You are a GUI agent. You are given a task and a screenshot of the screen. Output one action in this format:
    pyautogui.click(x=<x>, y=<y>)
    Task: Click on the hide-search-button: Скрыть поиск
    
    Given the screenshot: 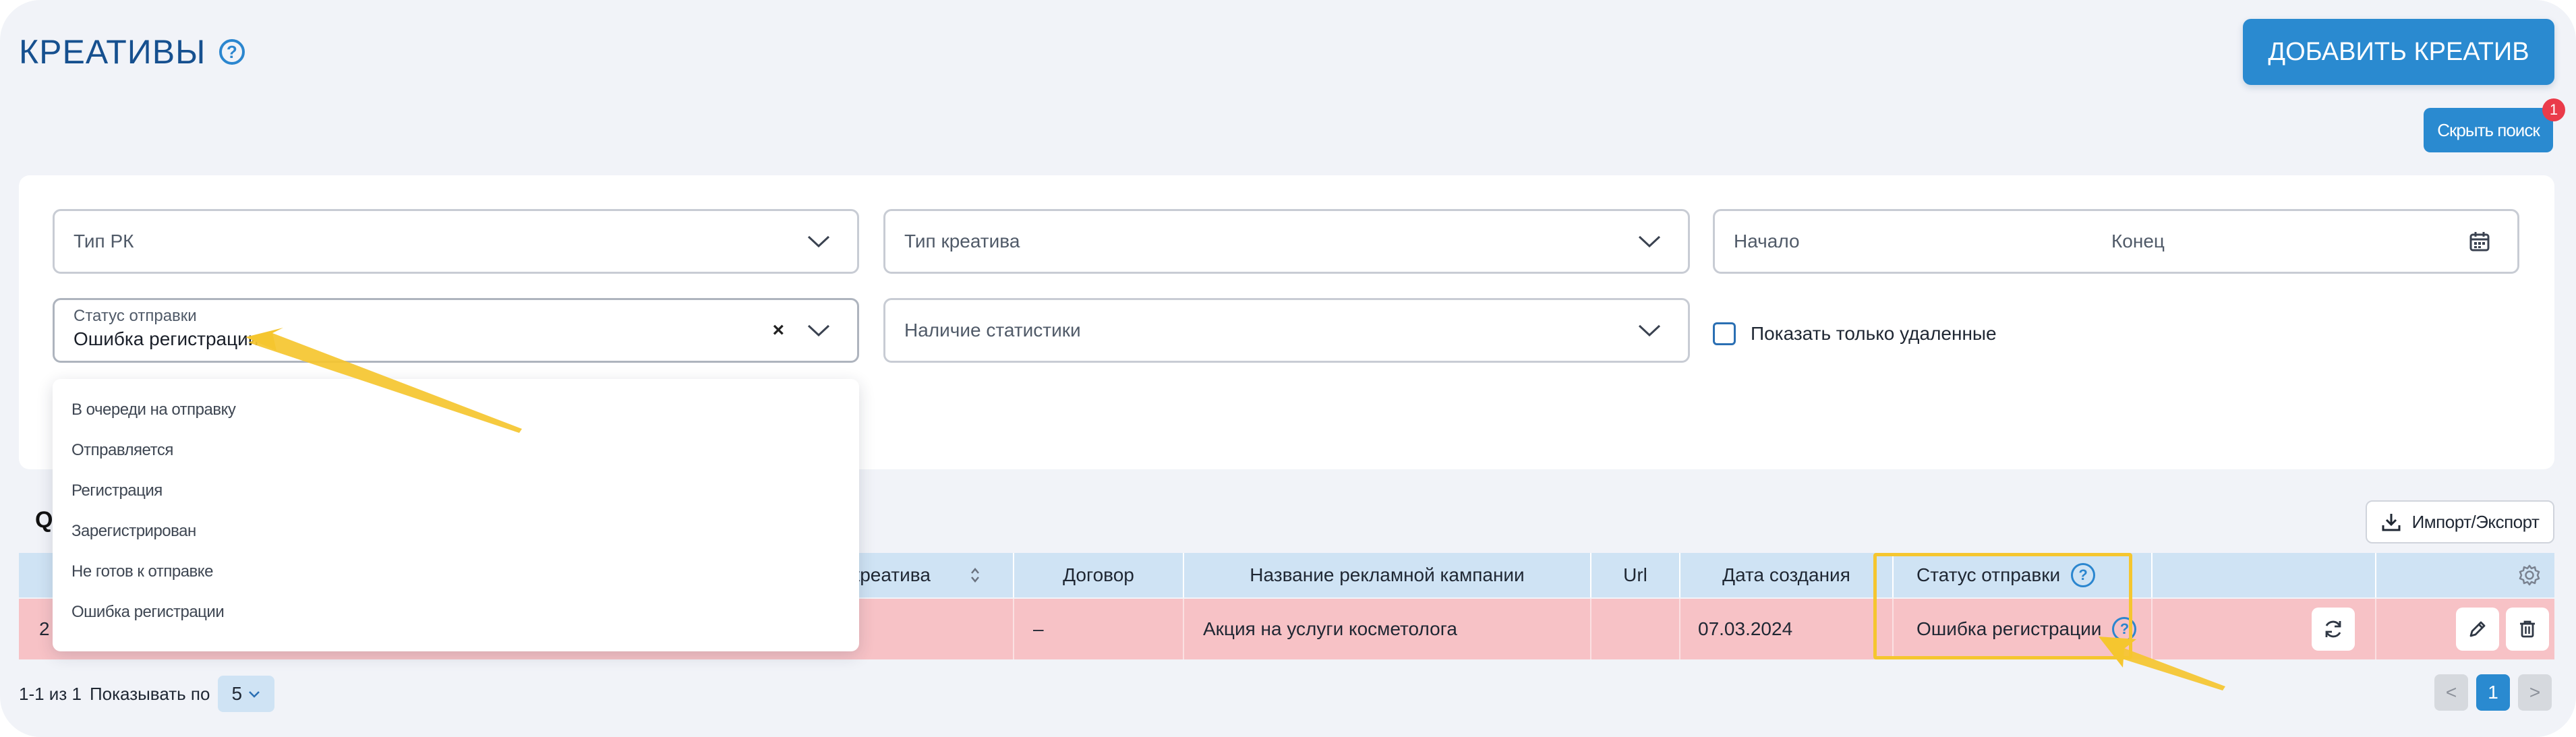 What is the action you would take?
    pyautogui.click(x=2488, y=130)
    